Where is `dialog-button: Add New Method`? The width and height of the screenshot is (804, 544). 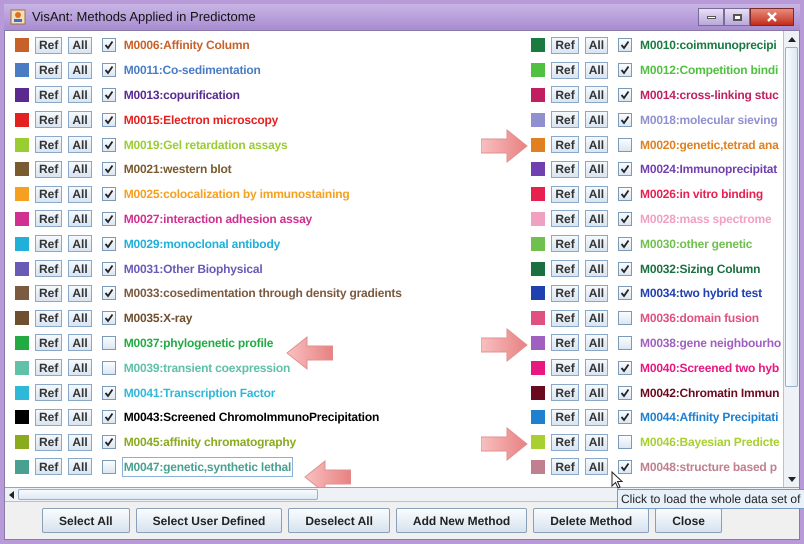
dialog-button: Add New Method is located at coordinates (462, 520).